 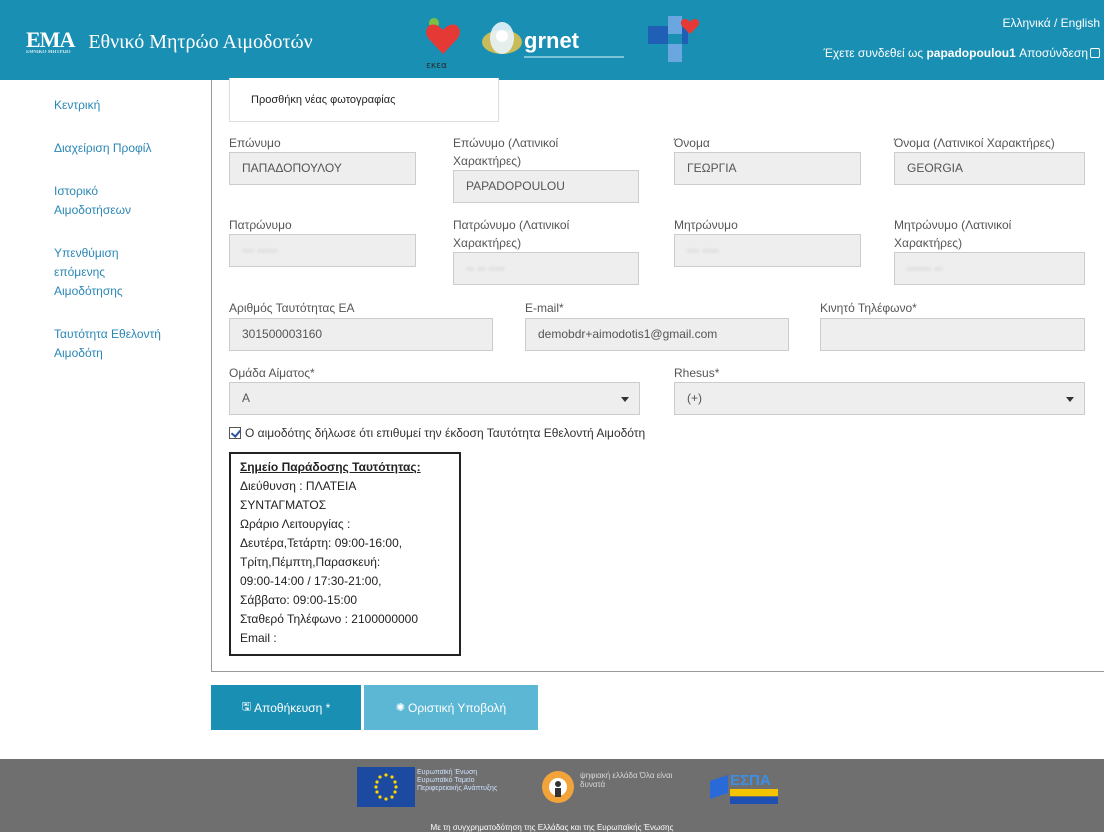 What do you see at coordinates (272, 373) in the screenshot?
I see `blood-group-label: Ομάδα Αίματος*` at bounding box center [272, 373].